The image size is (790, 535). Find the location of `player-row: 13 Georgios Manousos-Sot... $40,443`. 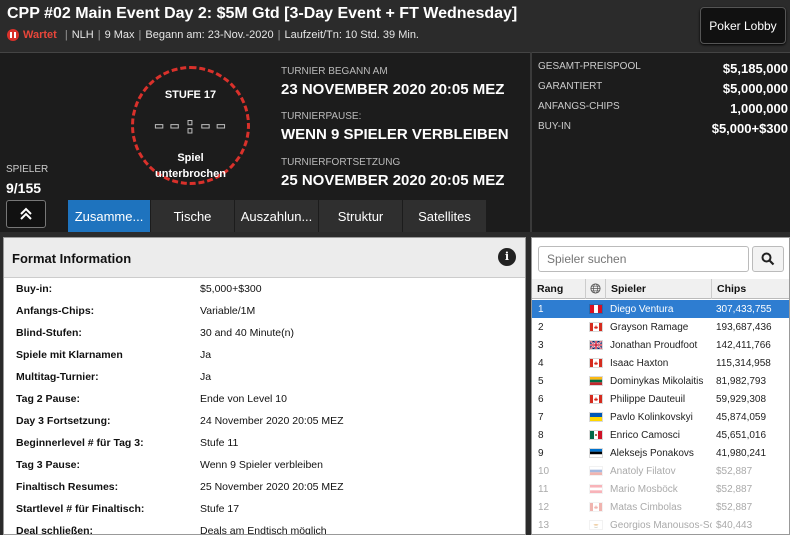

player-row: 13 Georgios Manousos-Sot... $40,443 is located at coordinates (660, 525).